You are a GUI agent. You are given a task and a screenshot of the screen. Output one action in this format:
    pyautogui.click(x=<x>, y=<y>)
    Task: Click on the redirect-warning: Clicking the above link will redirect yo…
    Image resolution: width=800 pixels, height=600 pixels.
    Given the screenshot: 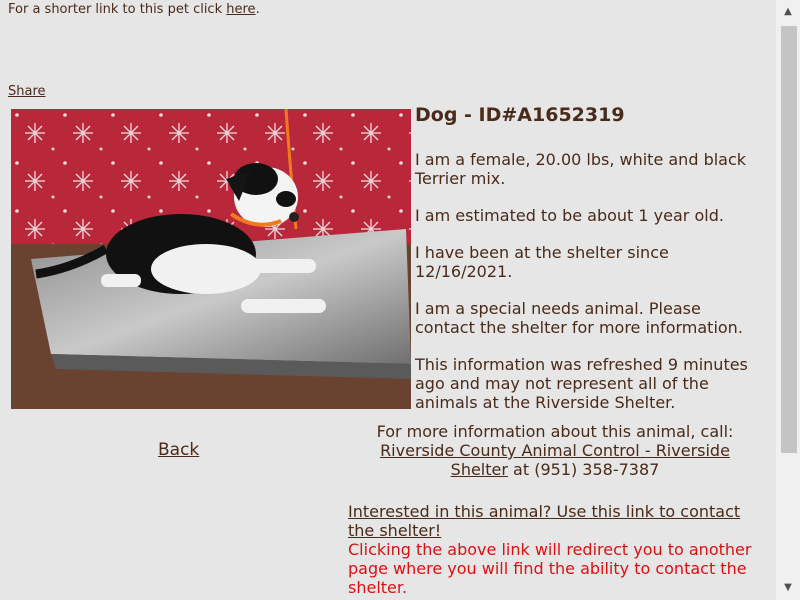 What is the action you would take?
    pyautogui.click(x=550, y=568)
    